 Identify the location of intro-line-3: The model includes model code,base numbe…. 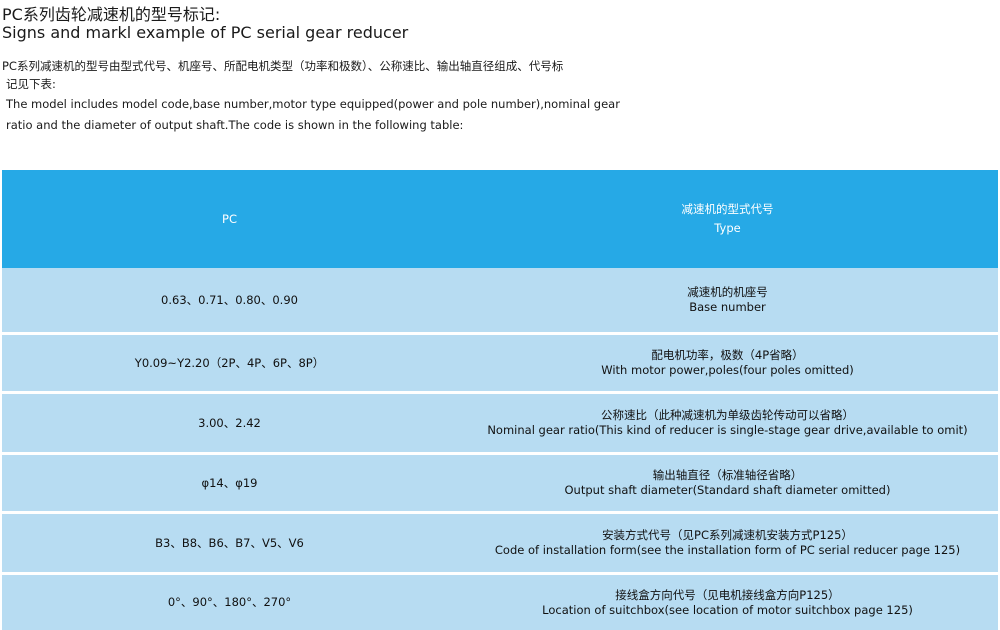
(313, 104).